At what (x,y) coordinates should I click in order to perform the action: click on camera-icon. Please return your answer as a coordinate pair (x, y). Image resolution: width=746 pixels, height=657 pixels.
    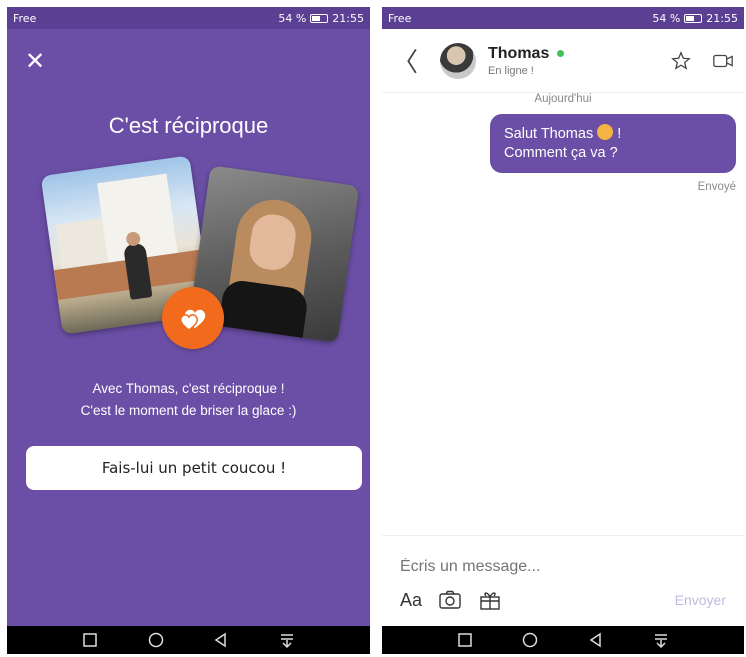
    Looking at the image, I should click on (450, 600).